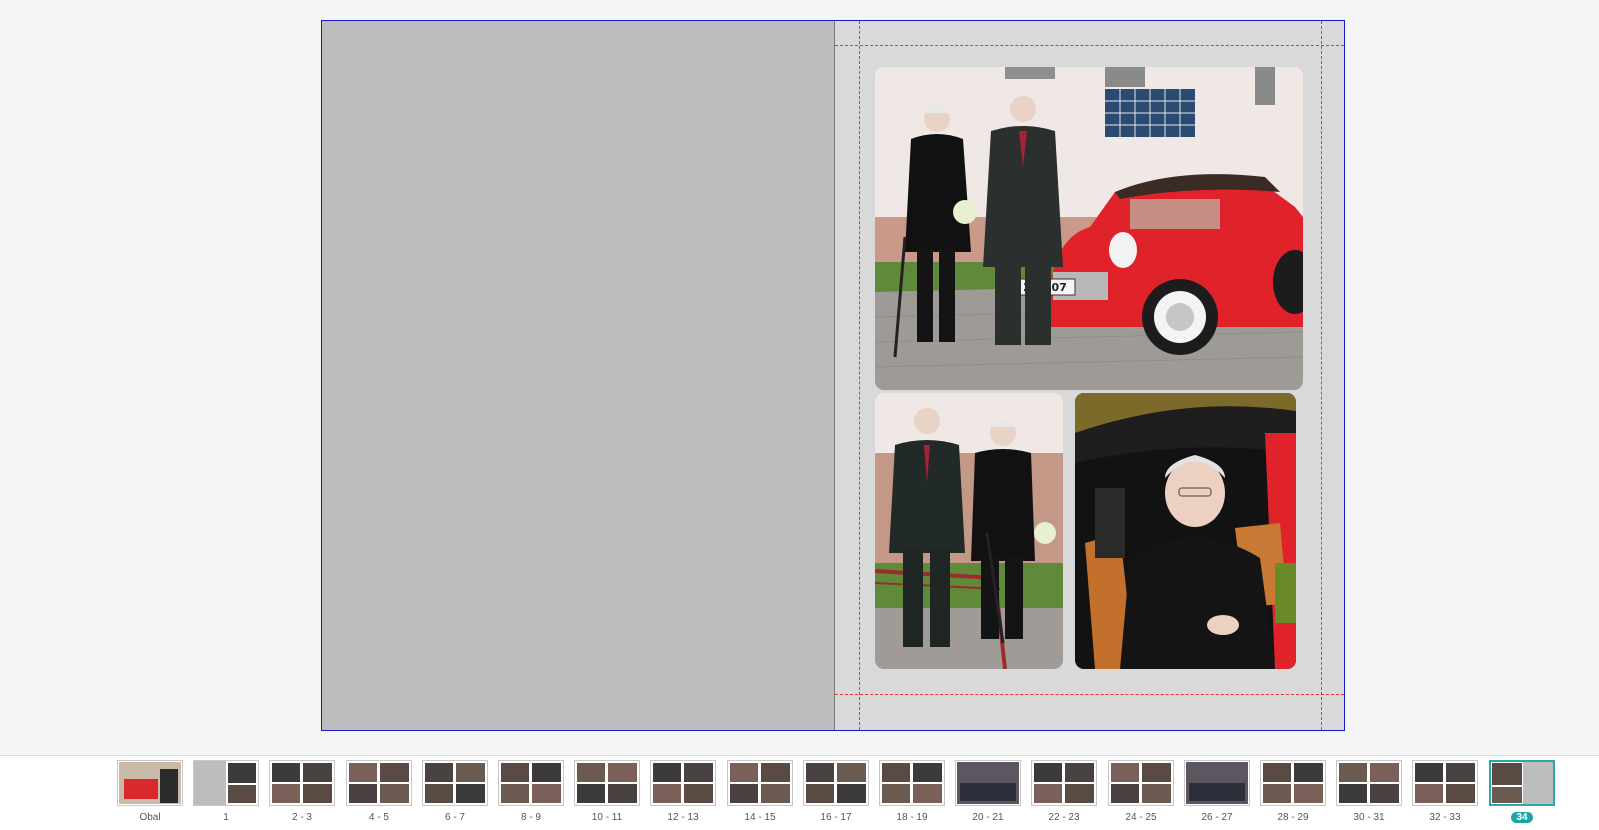 The width and height of the screenshot is (1599, 830). I want to click on thumbnail-label: 1, so click(226, 817).